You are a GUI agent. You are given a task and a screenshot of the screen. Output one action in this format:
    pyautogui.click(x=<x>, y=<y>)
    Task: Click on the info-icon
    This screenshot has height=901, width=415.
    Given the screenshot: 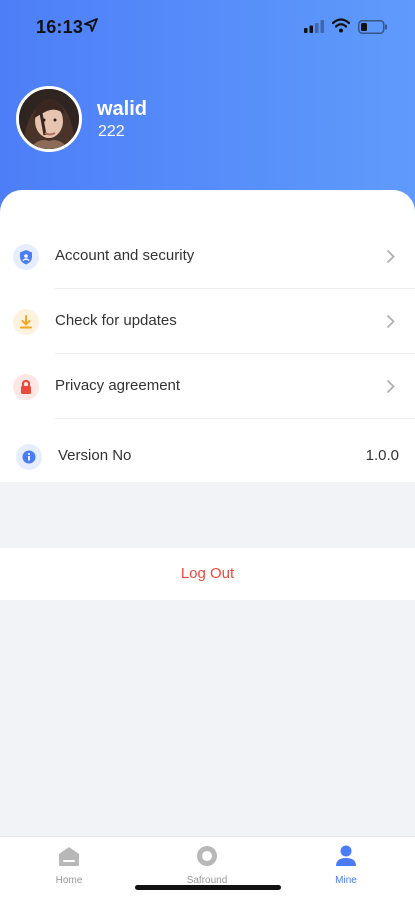 What is the action you would take?
    pyautogui.click(x=29, y=457)
    